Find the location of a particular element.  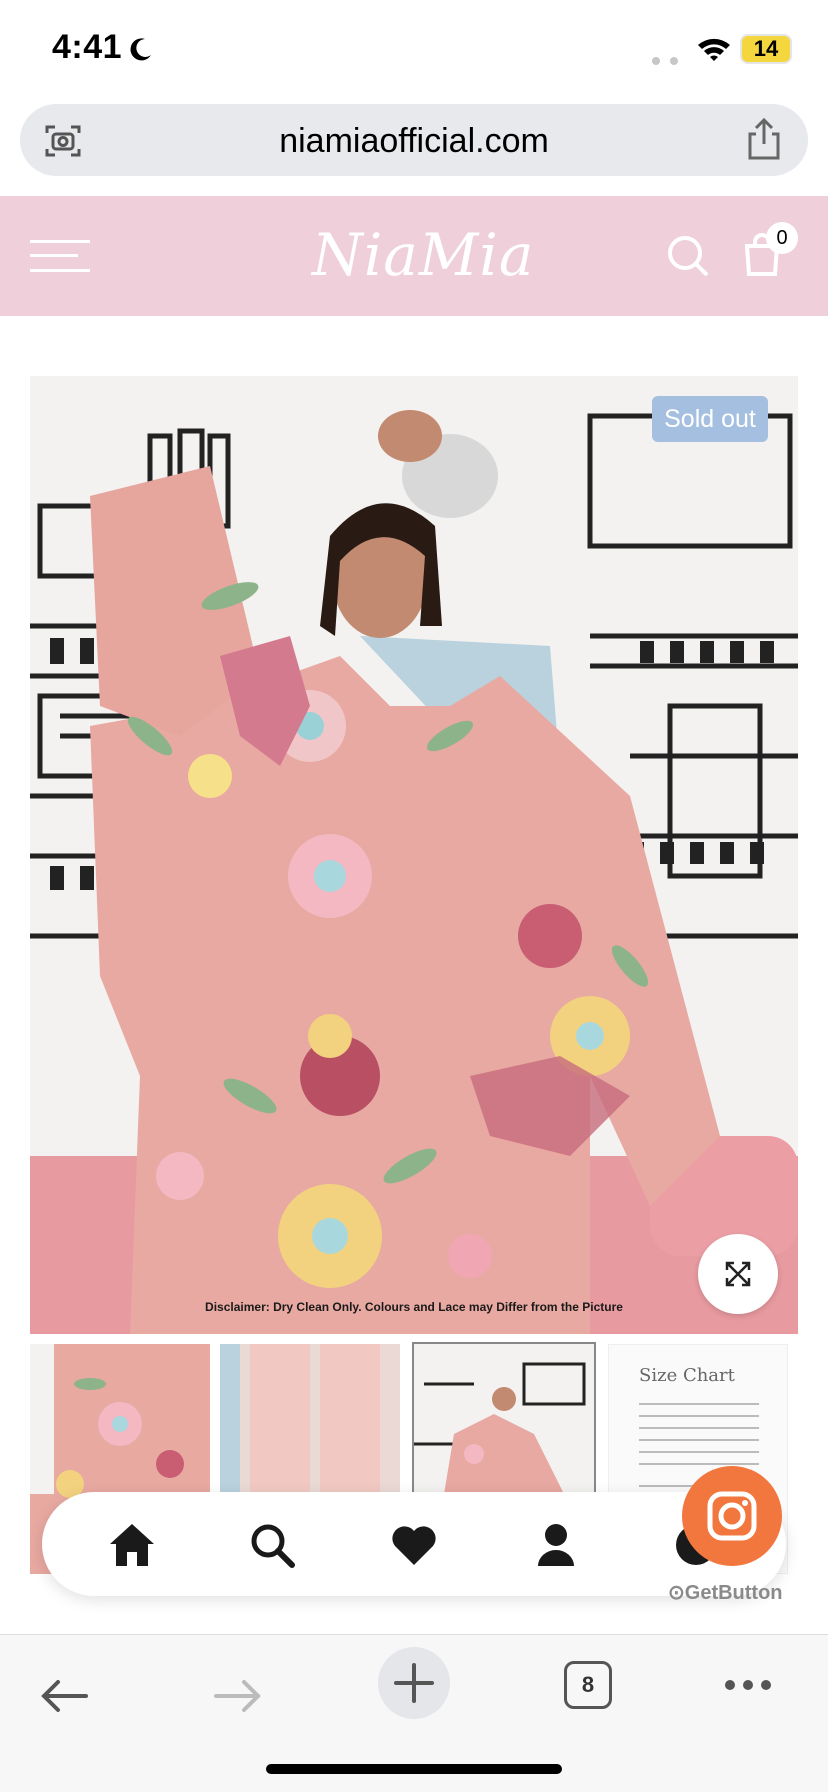

back-arrow-icon is located at coordinates (64, 1696).